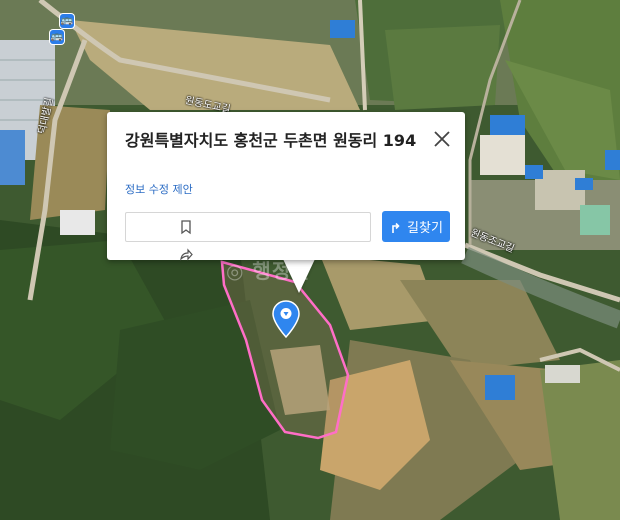  I want to click on popup-actions-bar, so click(248, 236).